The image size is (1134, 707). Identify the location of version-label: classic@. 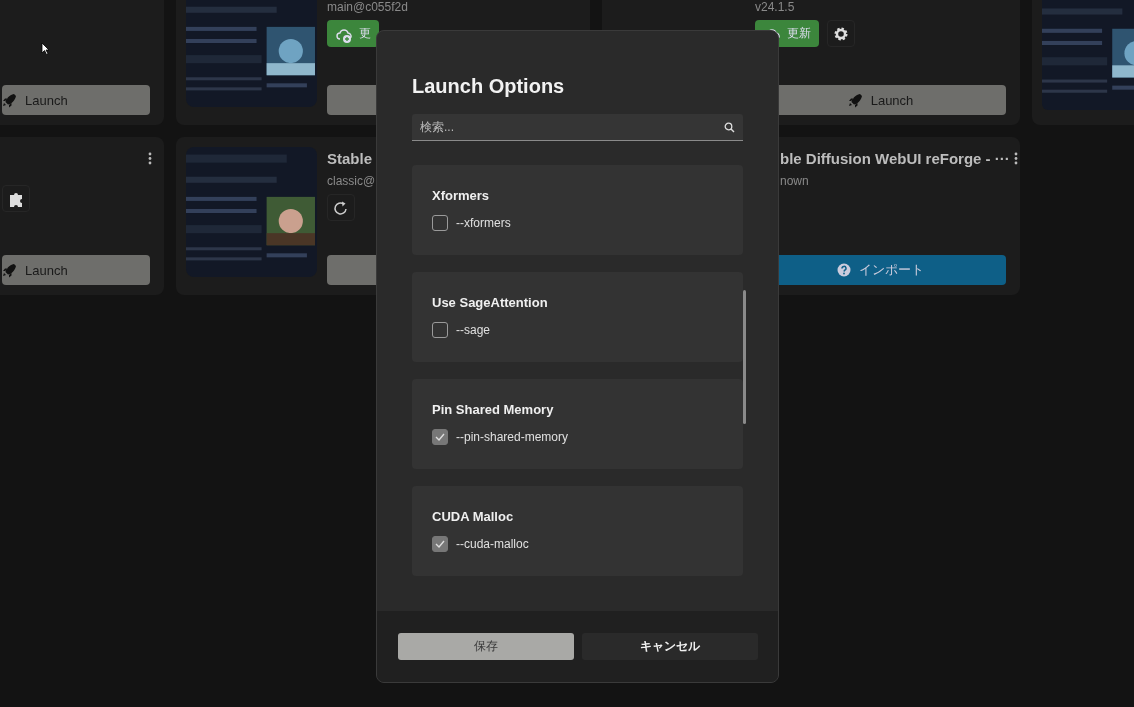
(352, 181).